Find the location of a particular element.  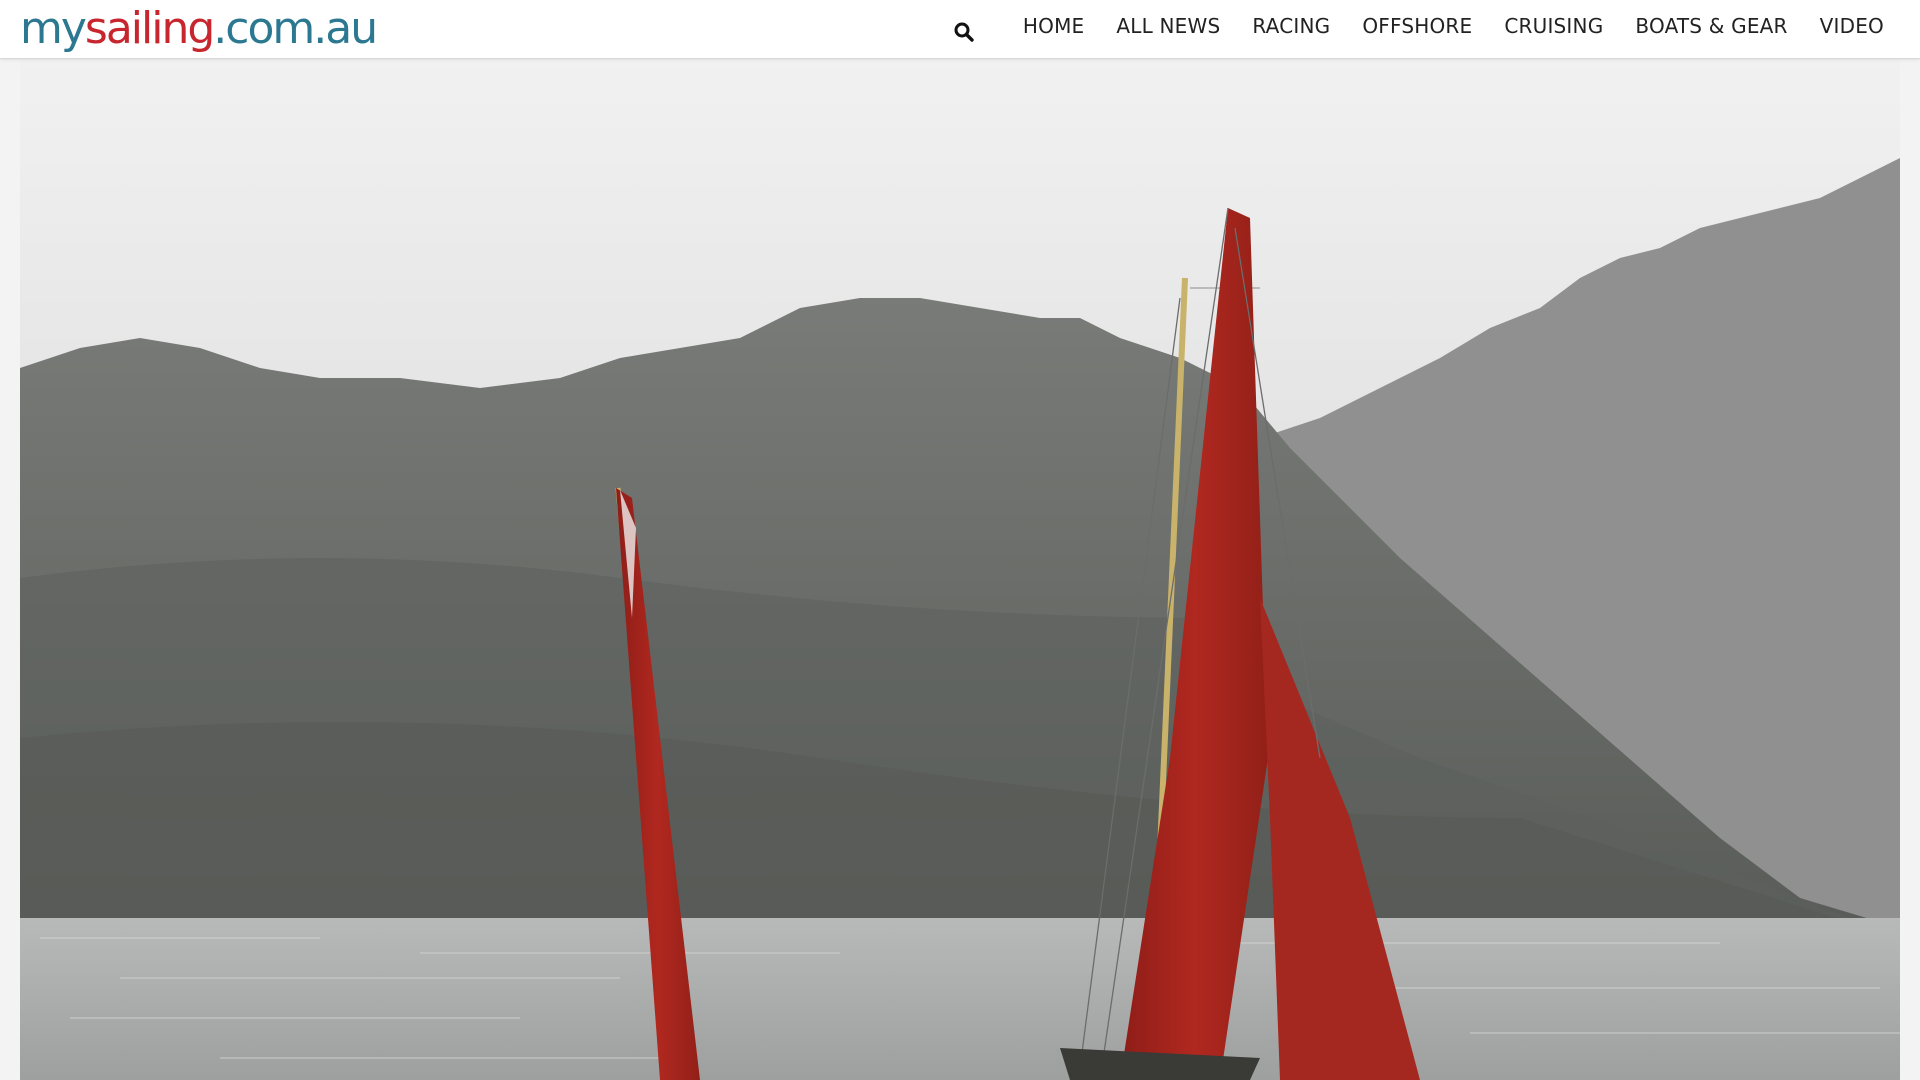

nav-offshore: OFFSHORE is located at coordinates (1417, 26).